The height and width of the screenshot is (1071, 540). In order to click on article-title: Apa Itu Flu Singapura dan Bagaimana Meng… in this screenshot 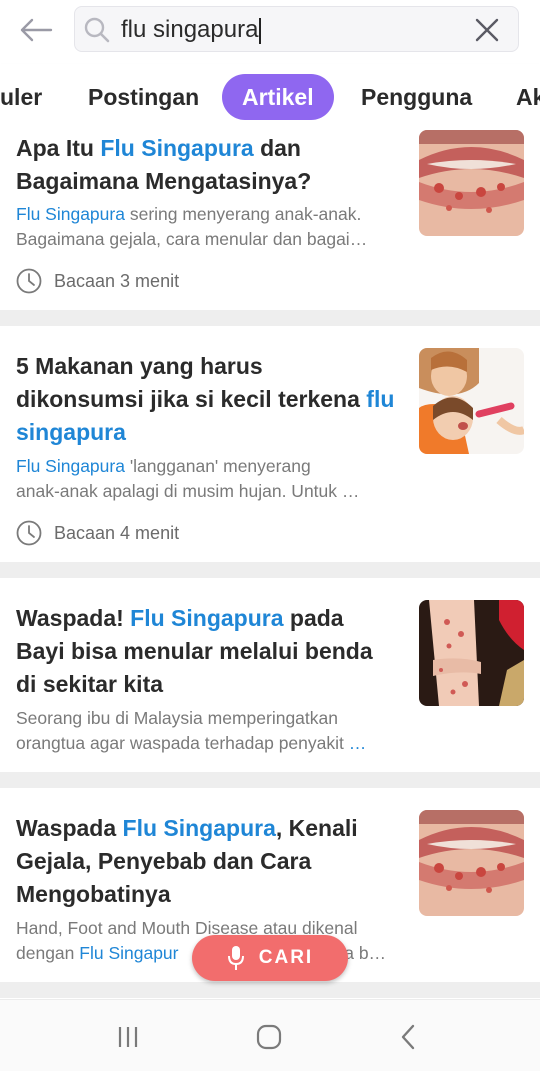, I will do `click(164, 164)`.